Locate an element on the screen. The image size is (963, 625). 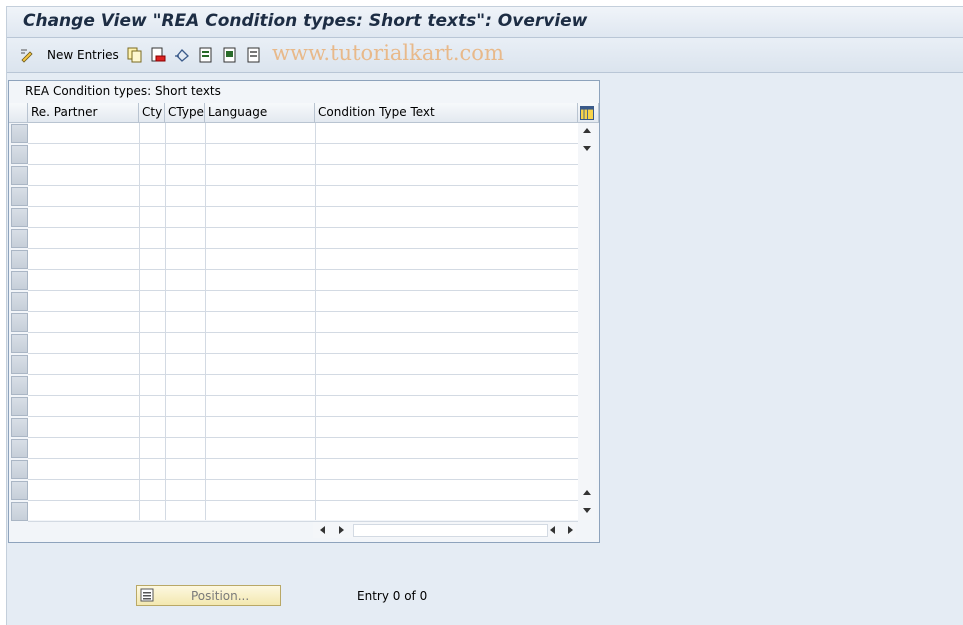
new-entries-button: New Entries is located at coordinates (83, 55).